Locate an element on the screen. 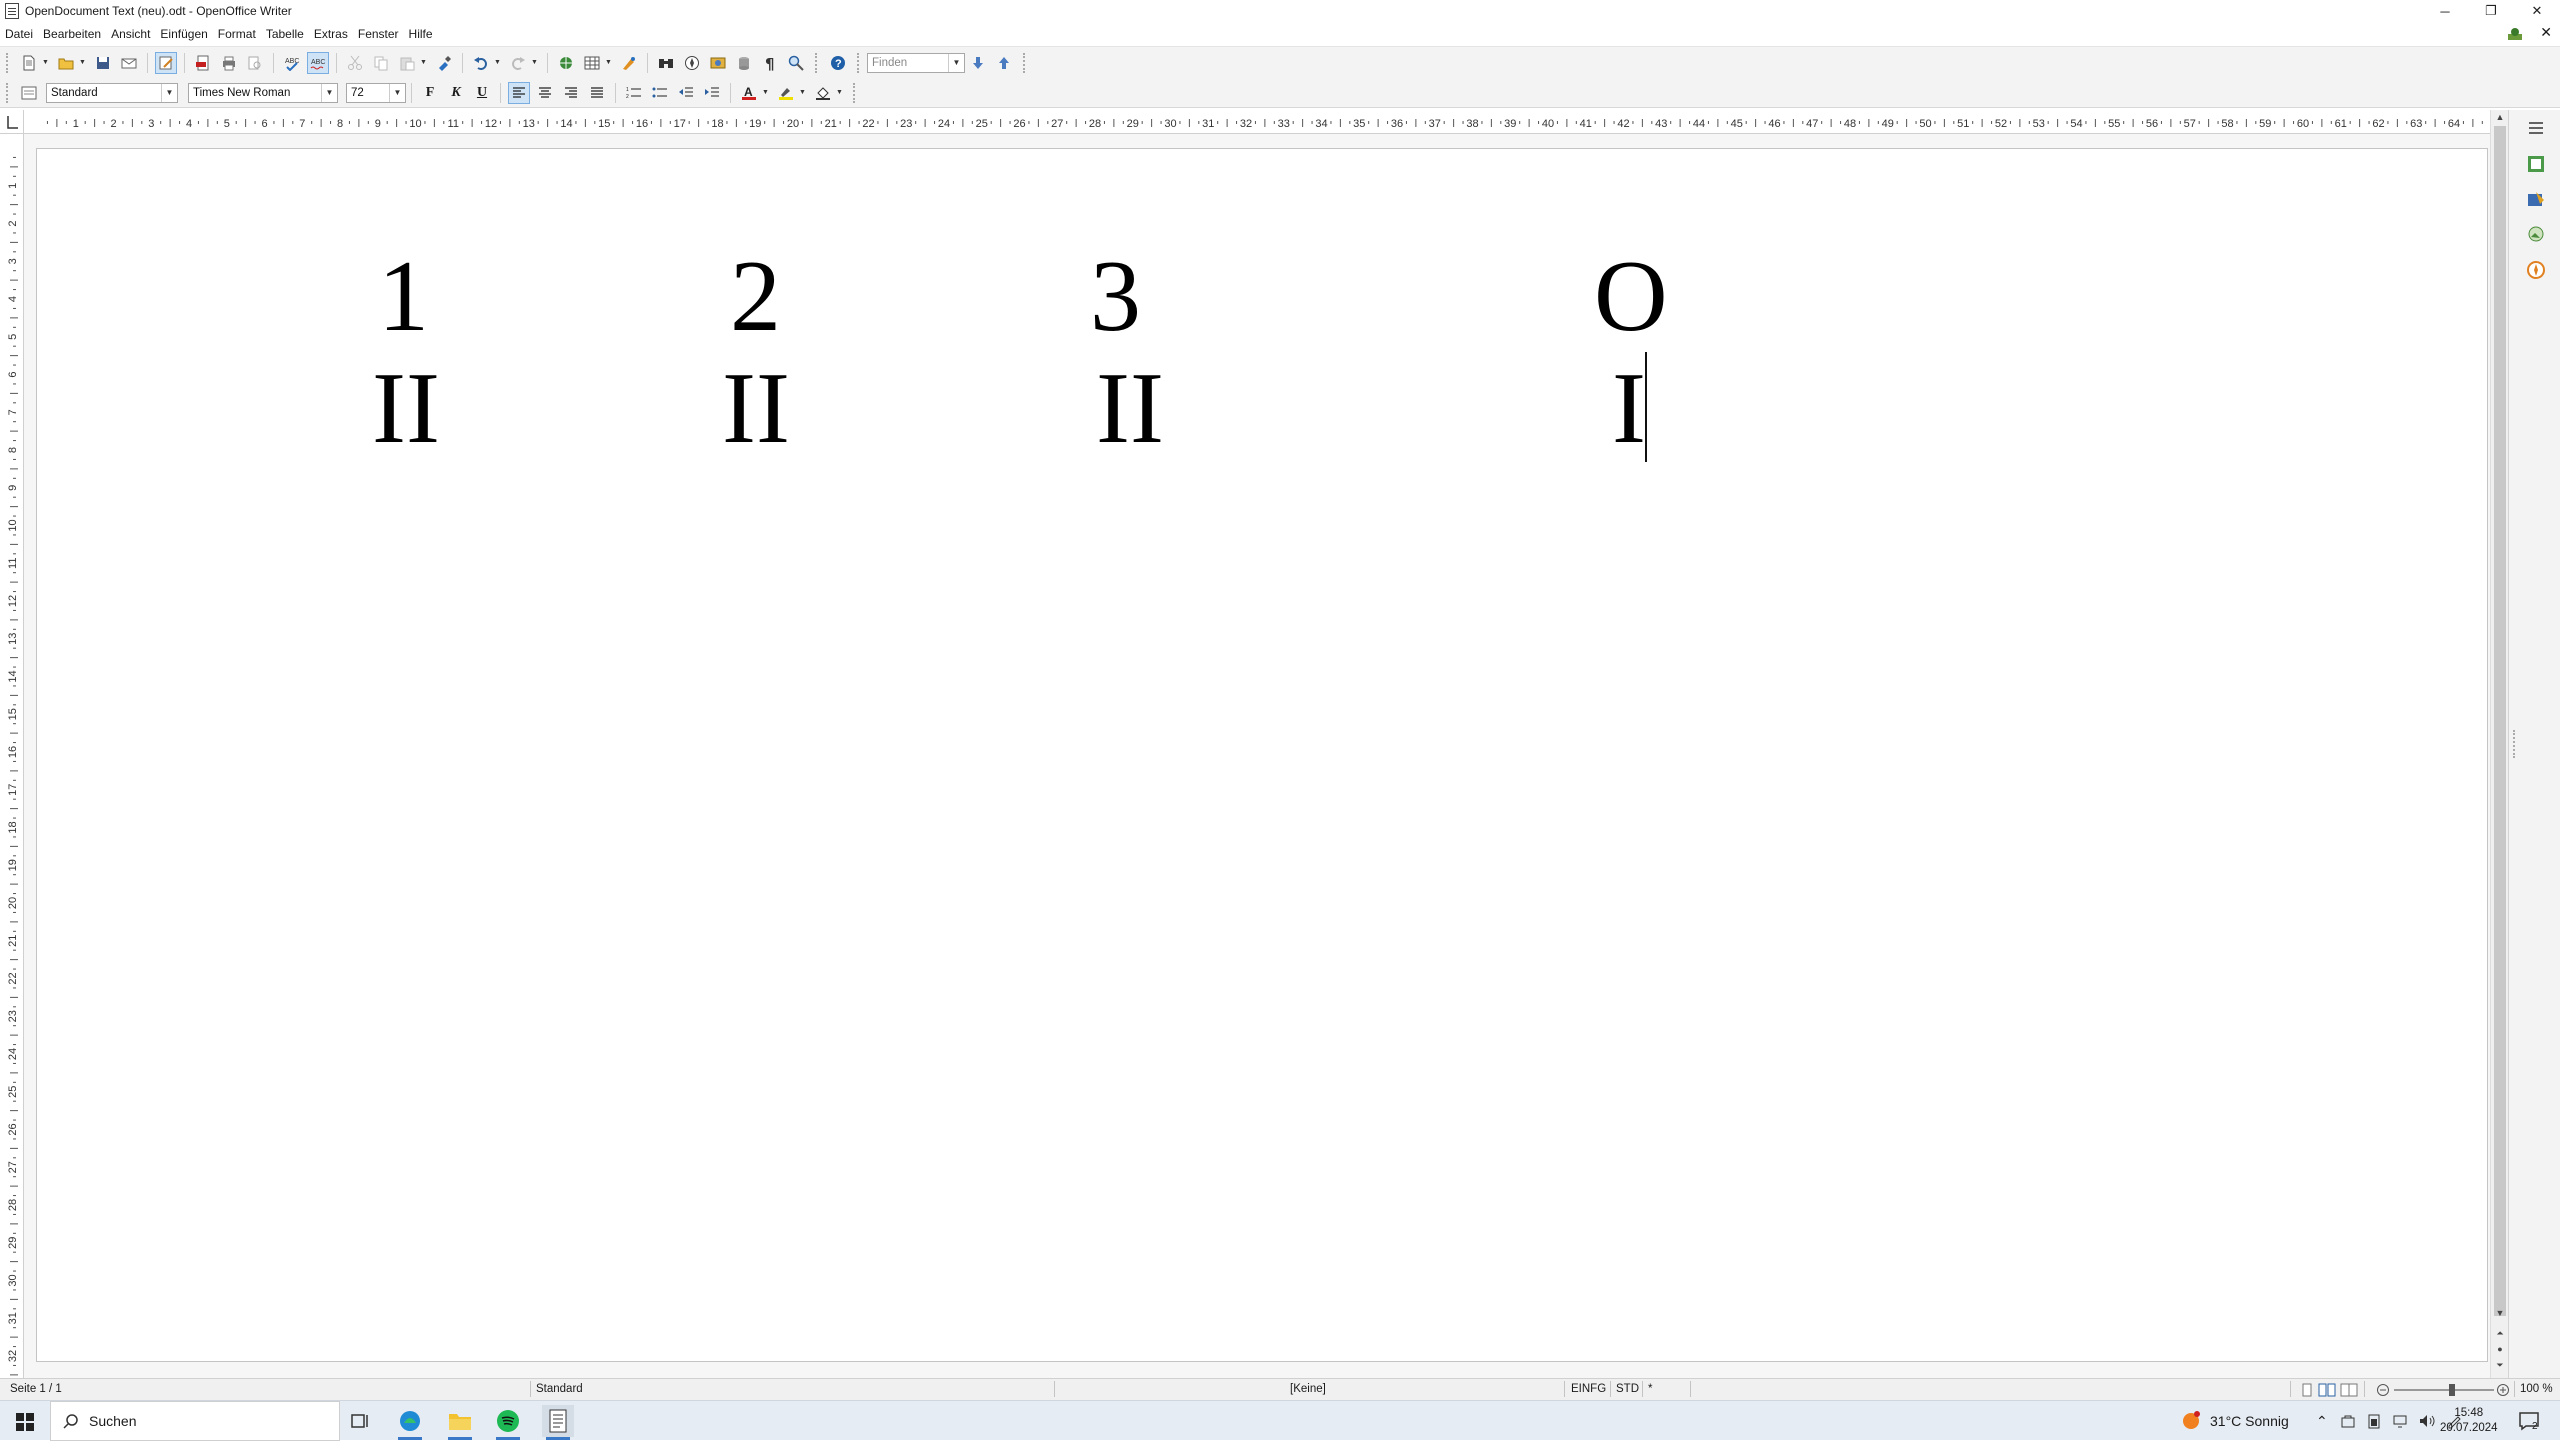  font-color-icon: A is located at coordinates (749, 93).